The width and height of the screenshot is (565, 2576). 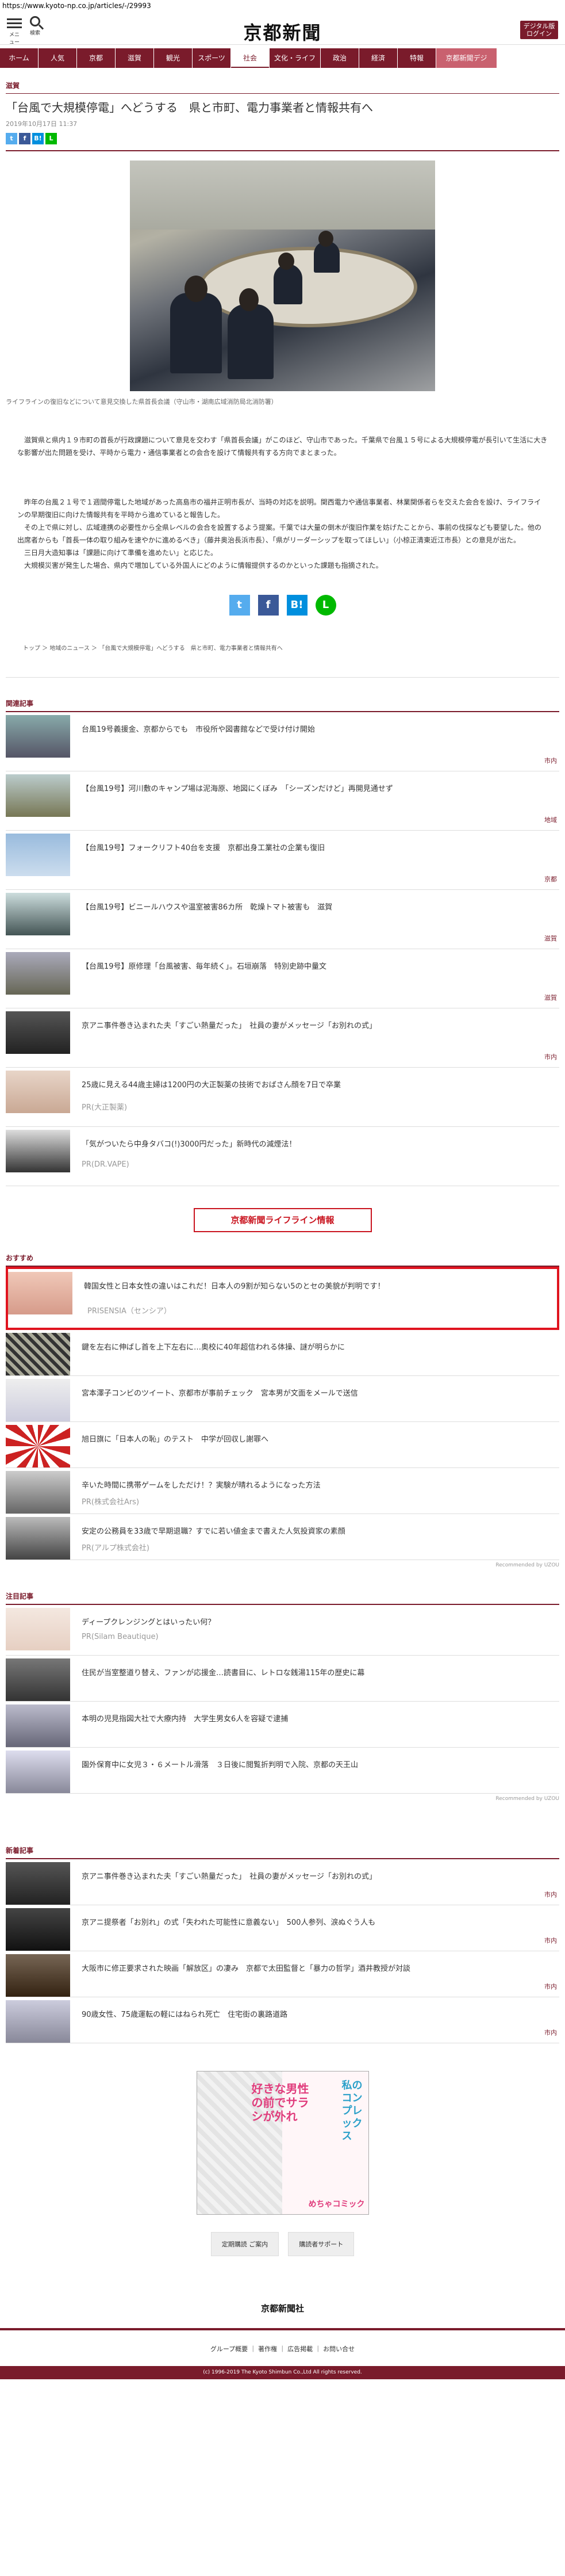 I want to click on list-item: 本明の児見指図大社で大療内持 大学生男女6人を容疑で逮捕, so click(x=282, y=1725).